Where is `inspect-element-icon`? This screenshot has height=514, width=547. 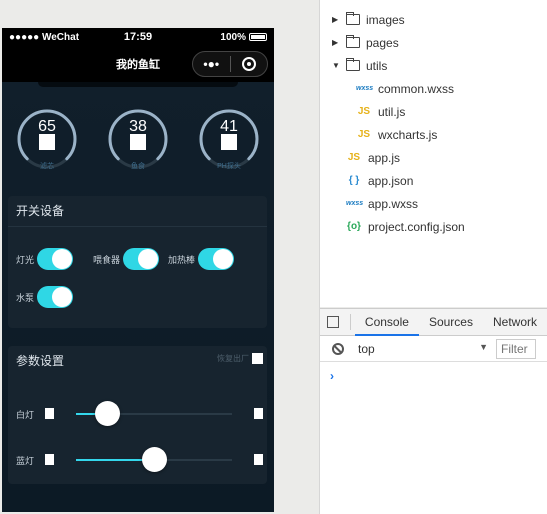 inspect-element-icon is located at coordinates (333, 322).